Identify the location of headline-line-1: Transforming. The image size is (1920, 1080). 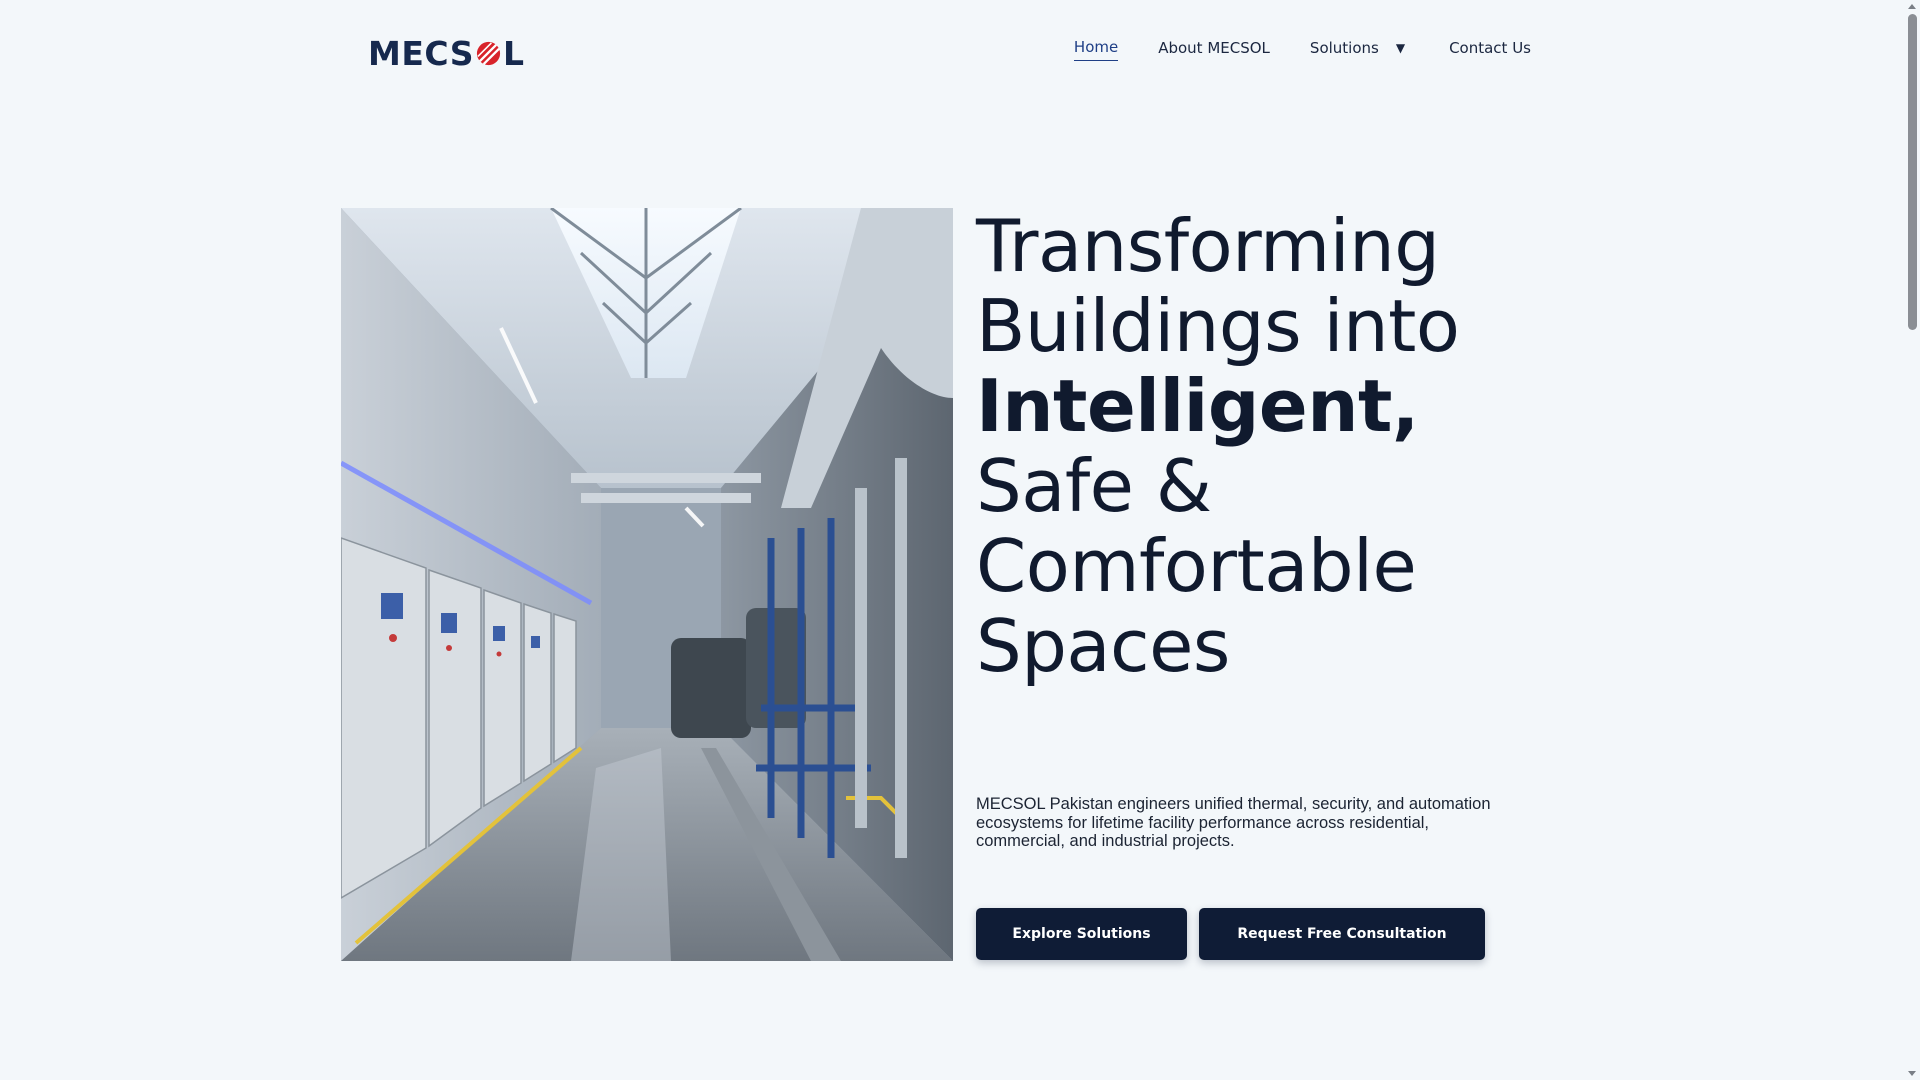
(1208, 246).